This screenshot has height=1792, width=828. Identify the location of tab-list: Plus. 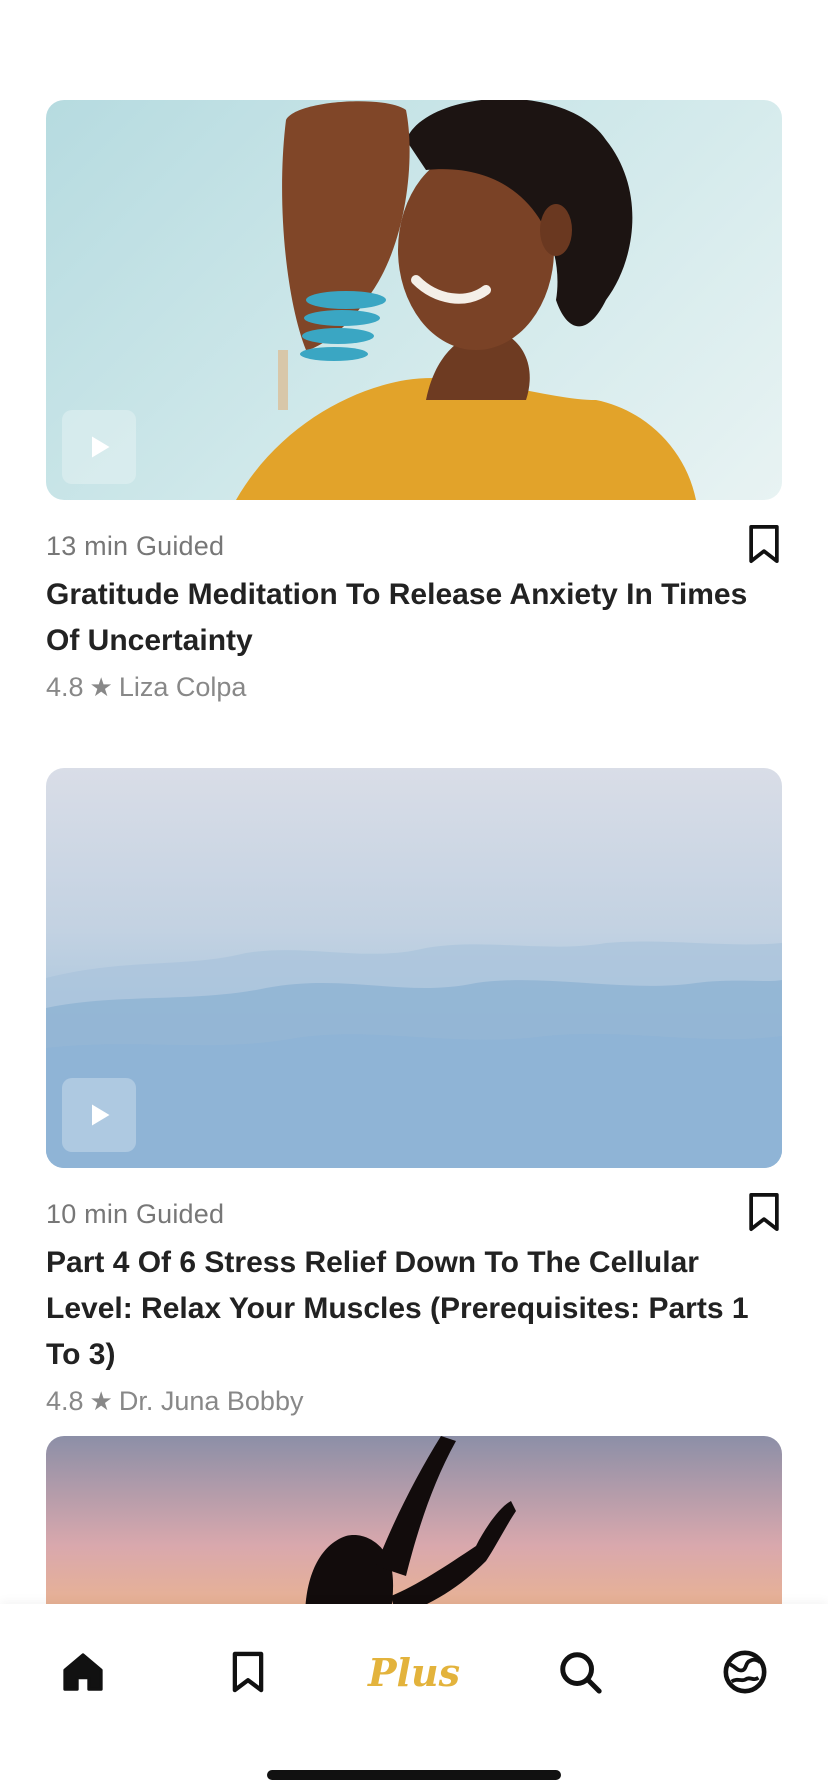
(414, 1672).